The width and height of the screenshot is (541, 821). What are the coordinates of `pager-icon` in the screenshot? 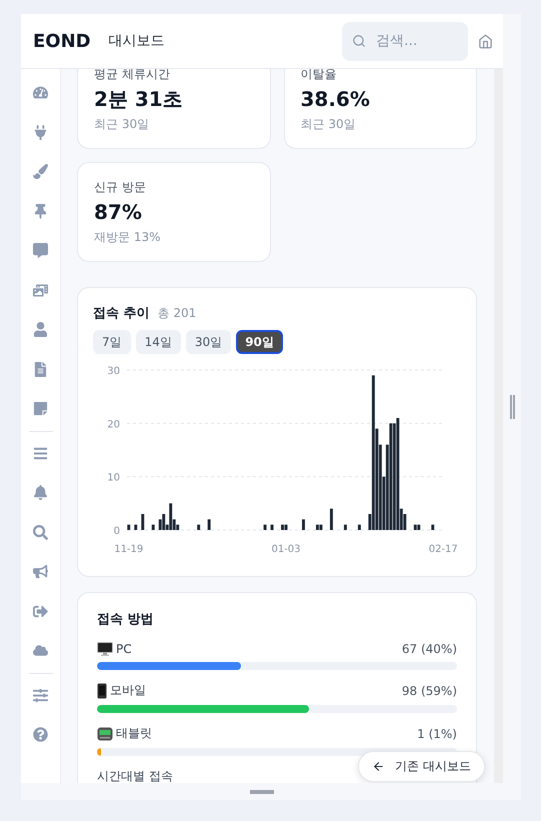 It's located at (105, 733).